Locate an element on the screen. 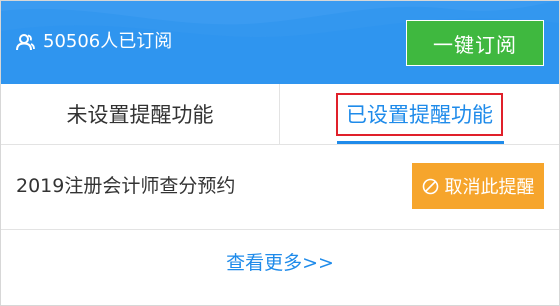 The image size is (560, 306). cancel-reminder-label: 取消此提醒 is located at coordinates (489, 187).